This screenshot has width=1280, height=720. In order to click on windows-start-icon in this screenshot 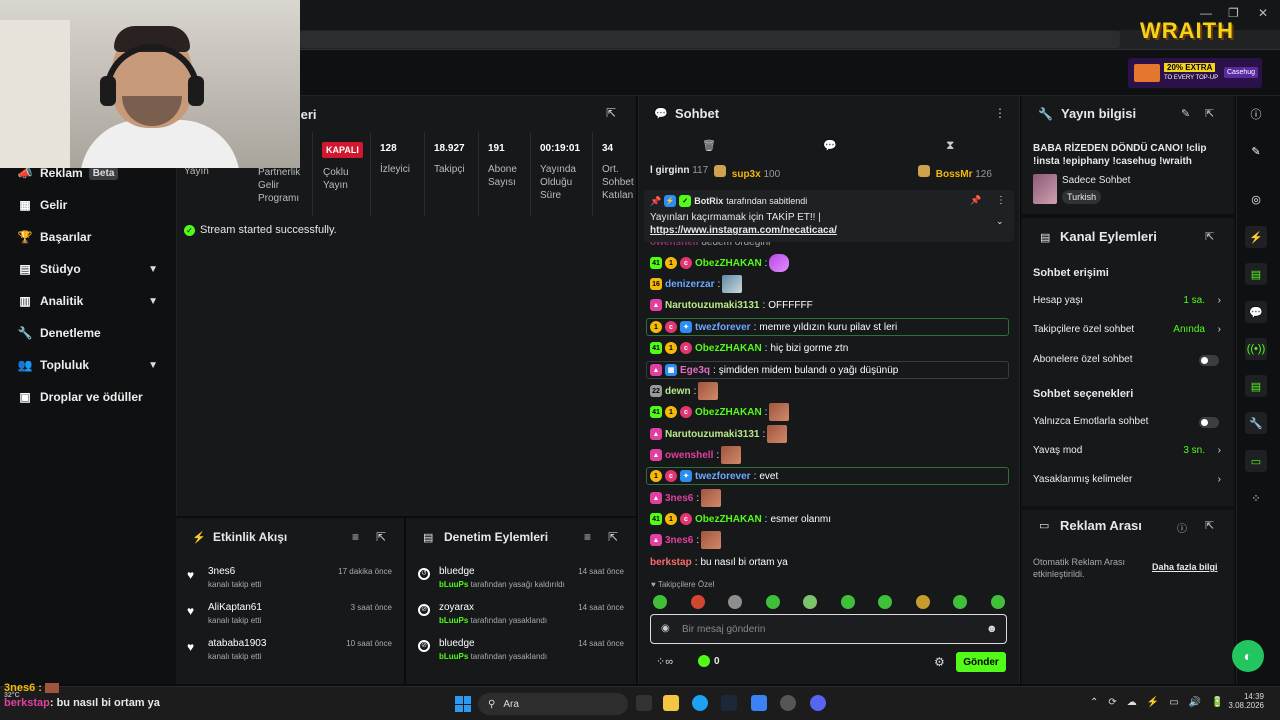, I will do `click(463, 704)`.